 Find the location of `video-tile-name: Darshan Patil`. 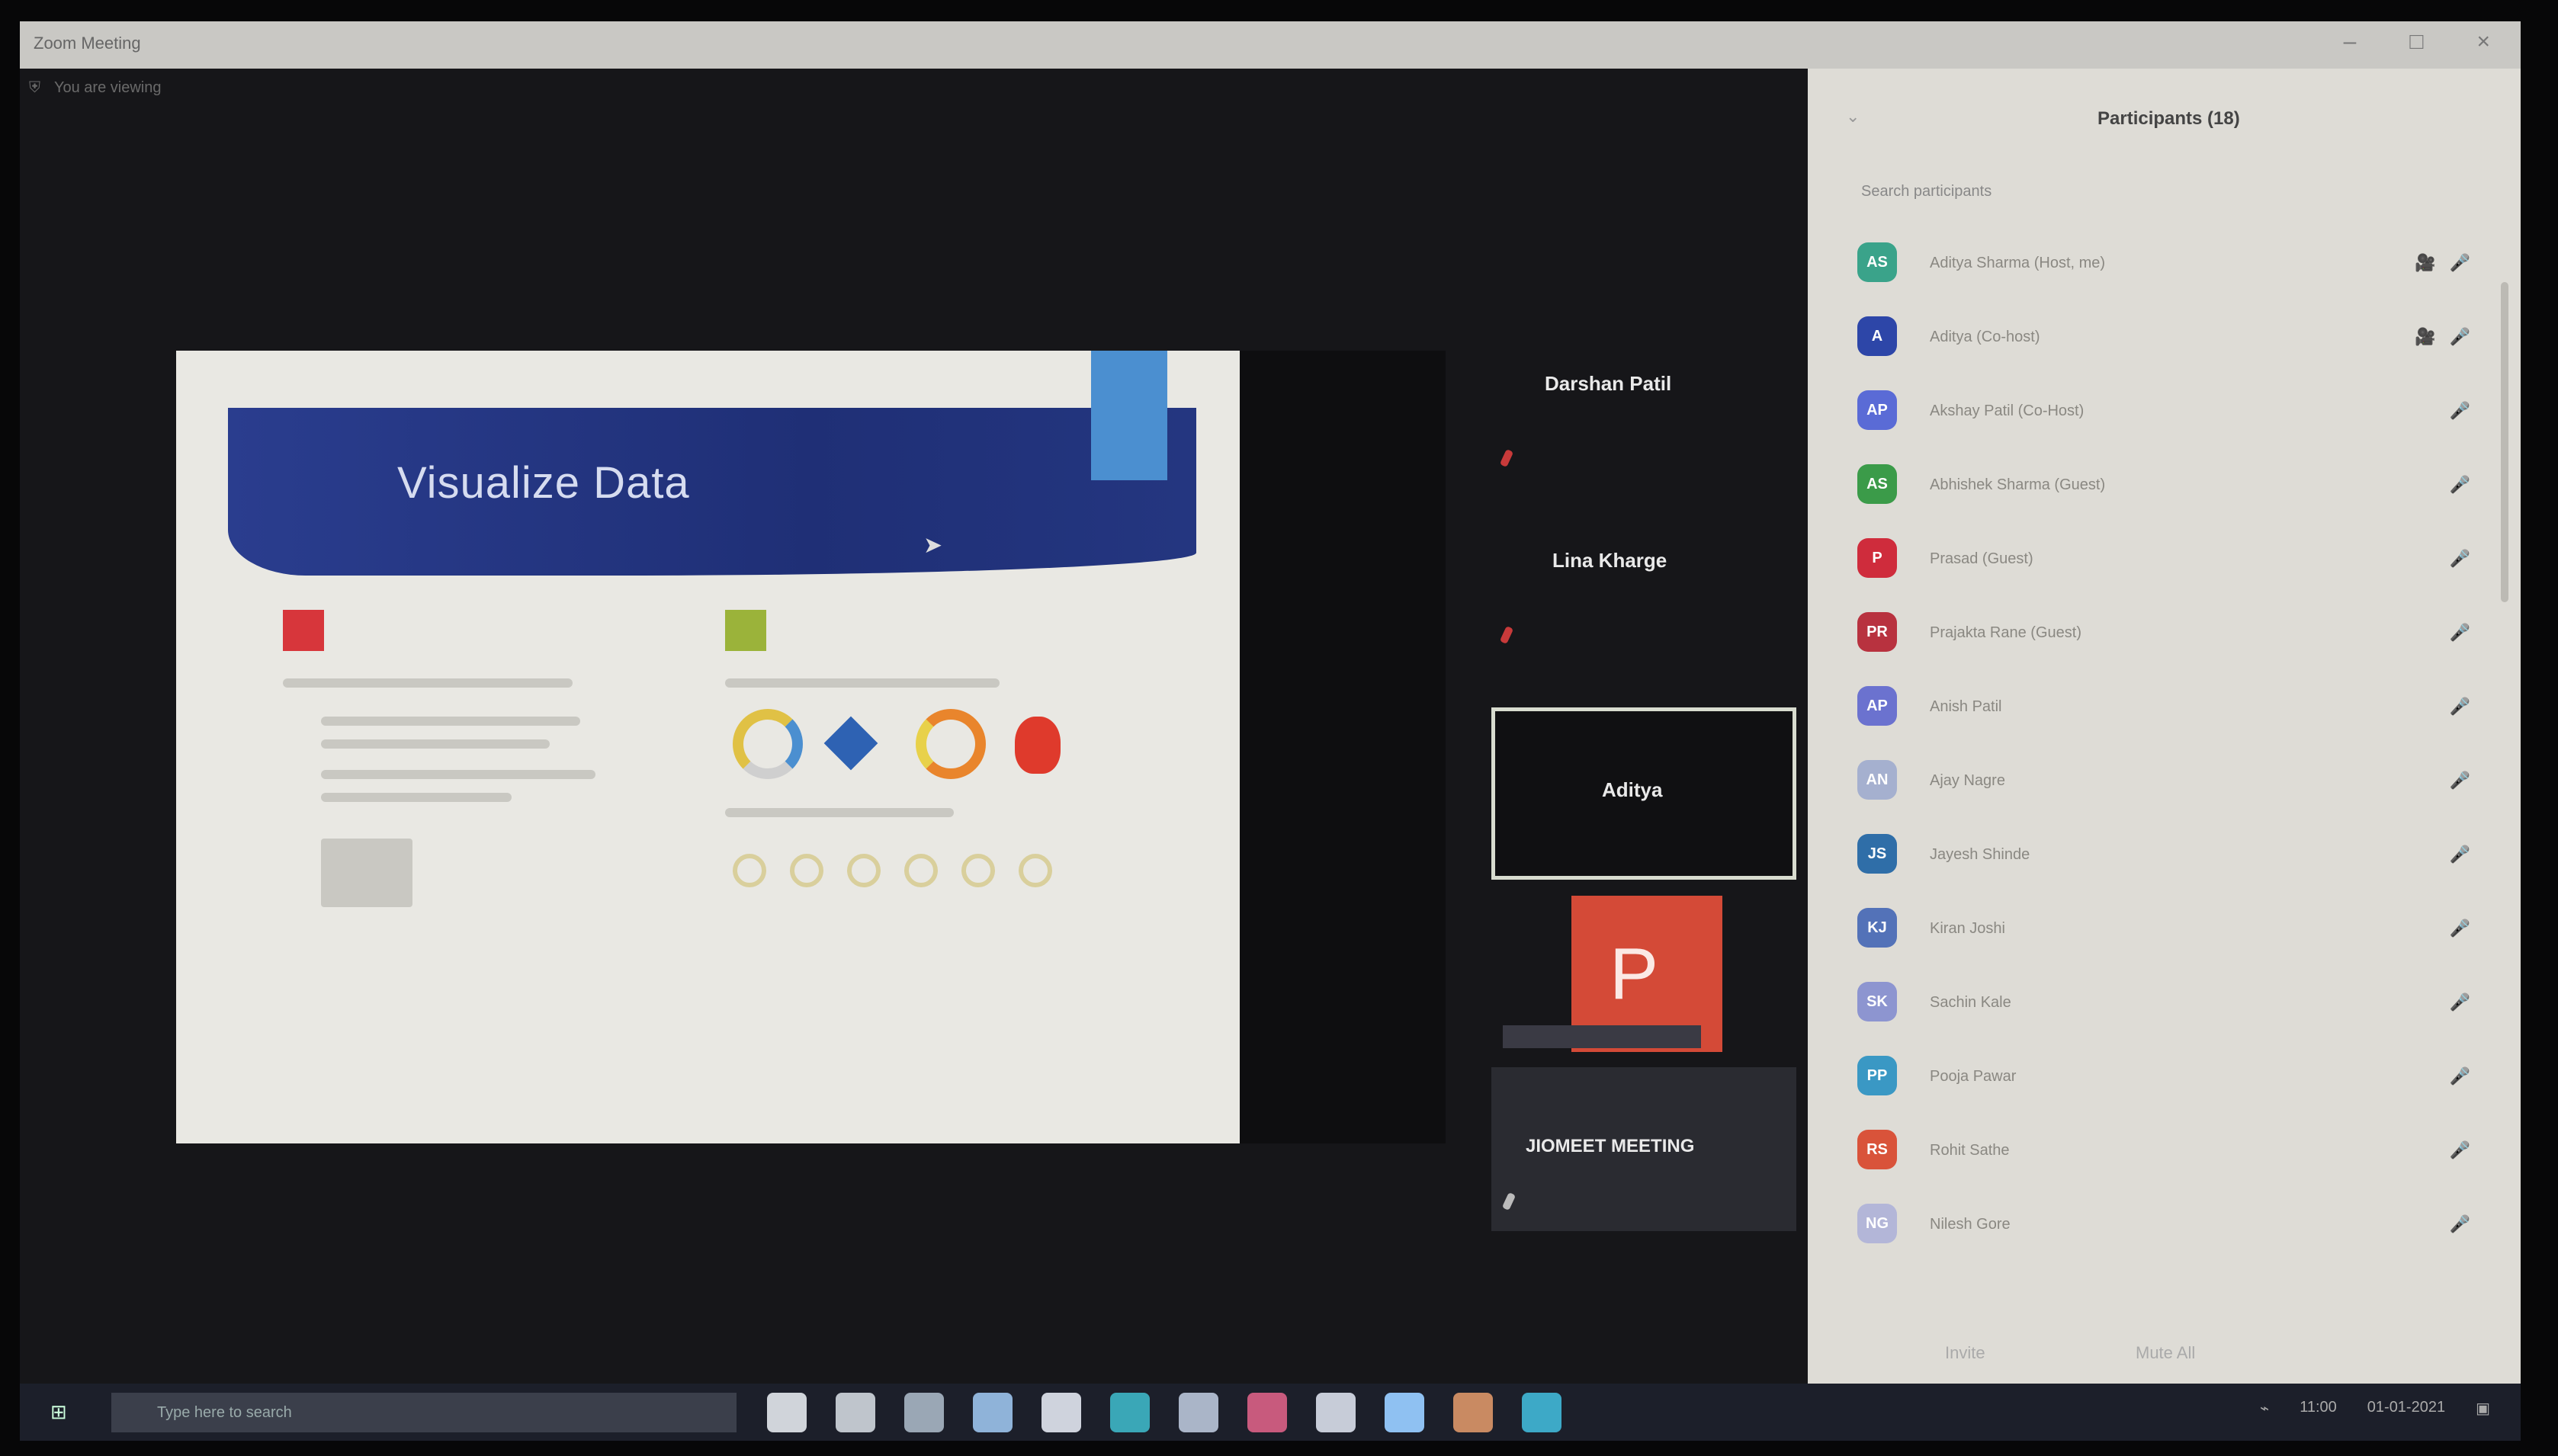

video-tile-name: Darshan Patil is located at coordinates (1608, 384).